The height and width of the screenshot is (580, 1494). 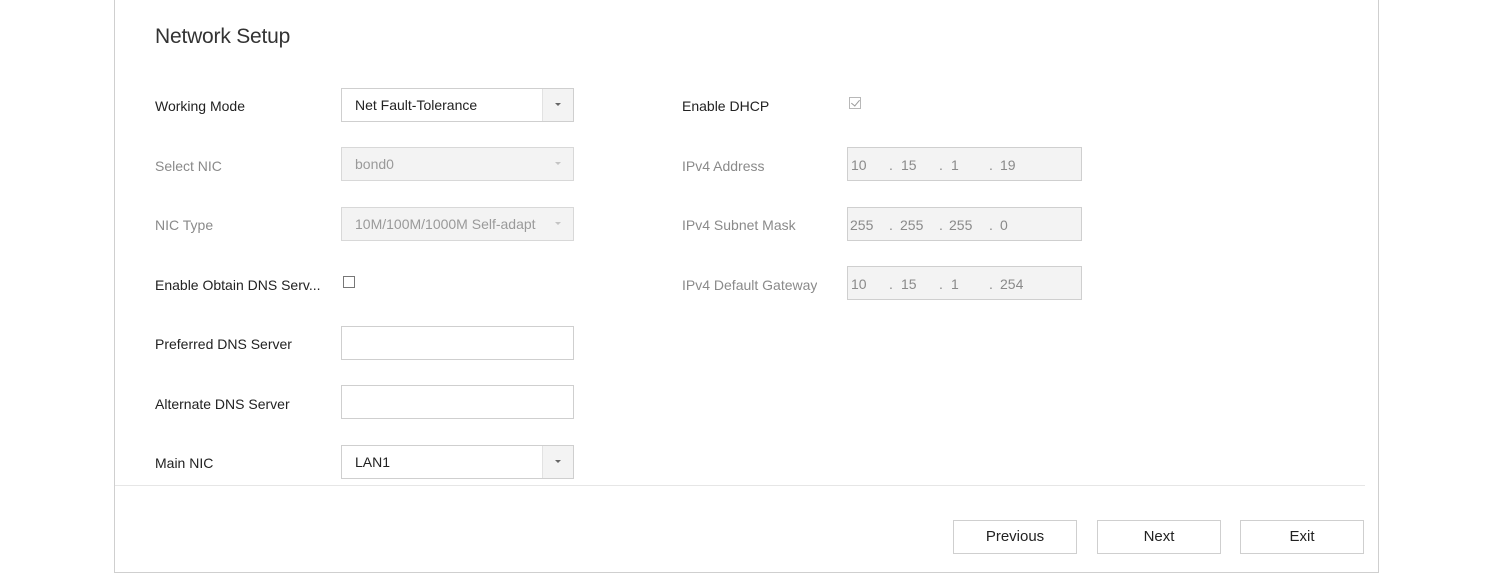 I want to click on nic-type-label: NIC Type, so click(x=184, y=225).